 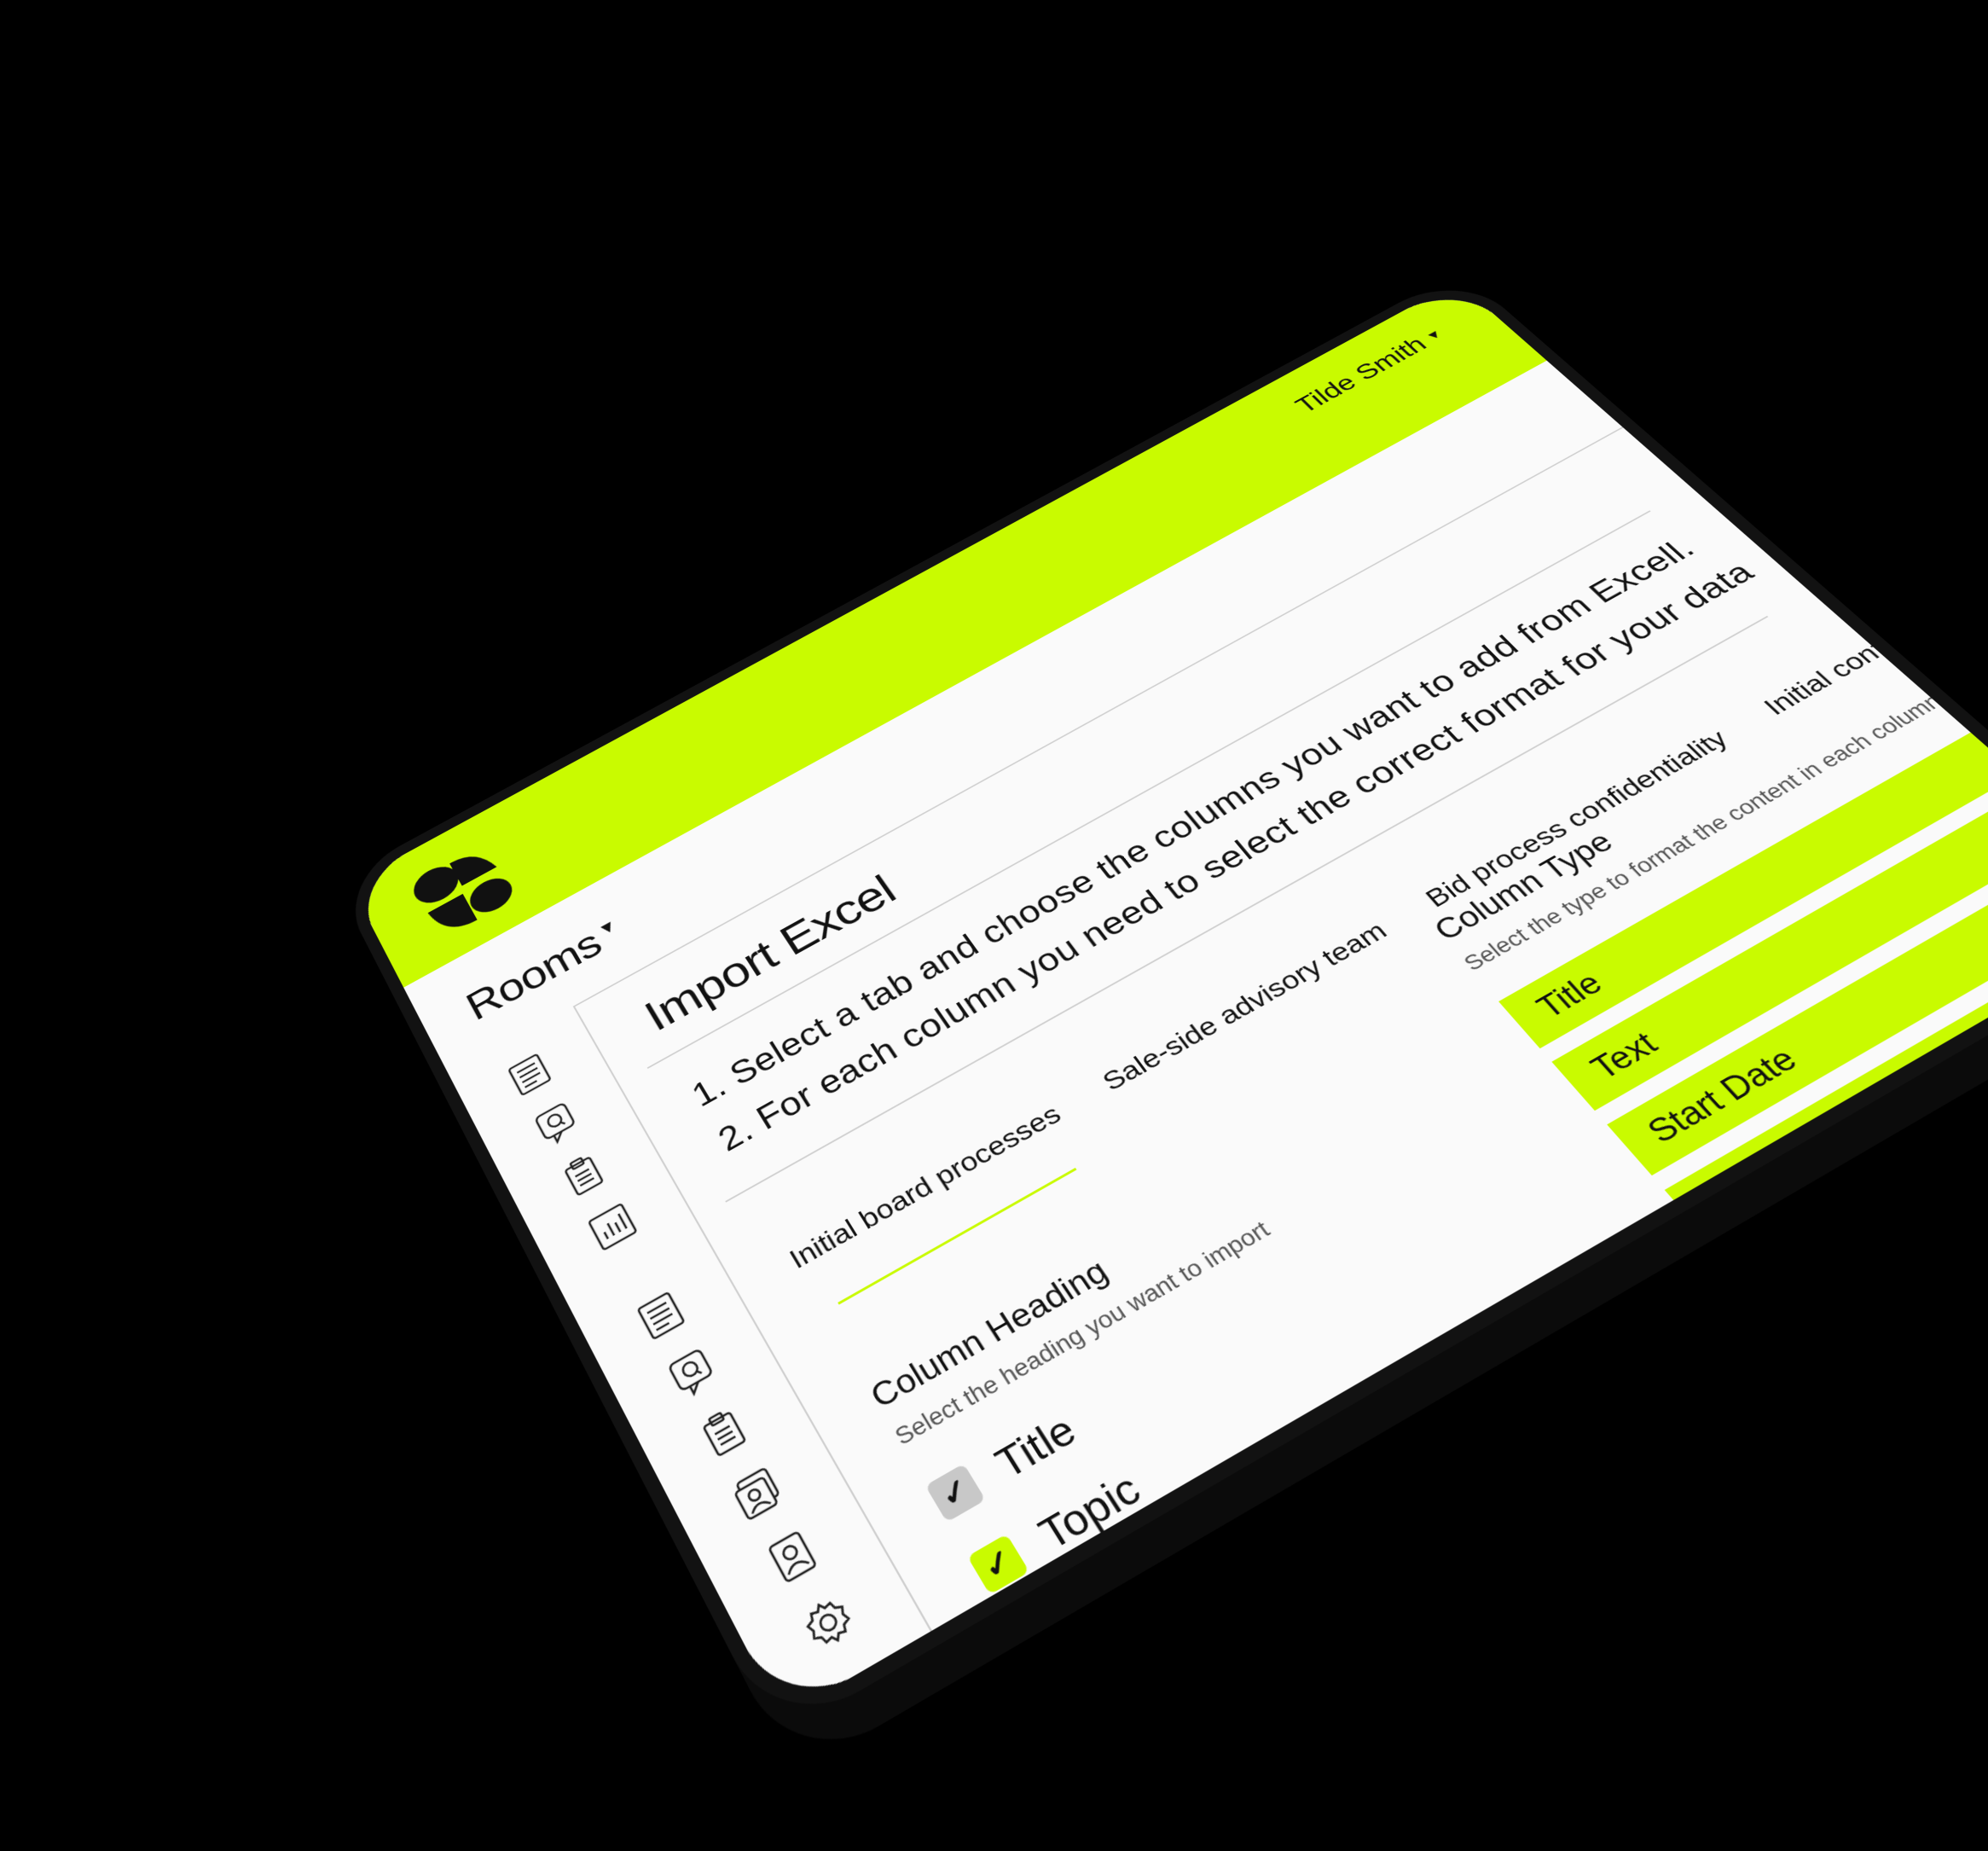 I want to click on bar-chart-icon, so click(x=612, y=1227).